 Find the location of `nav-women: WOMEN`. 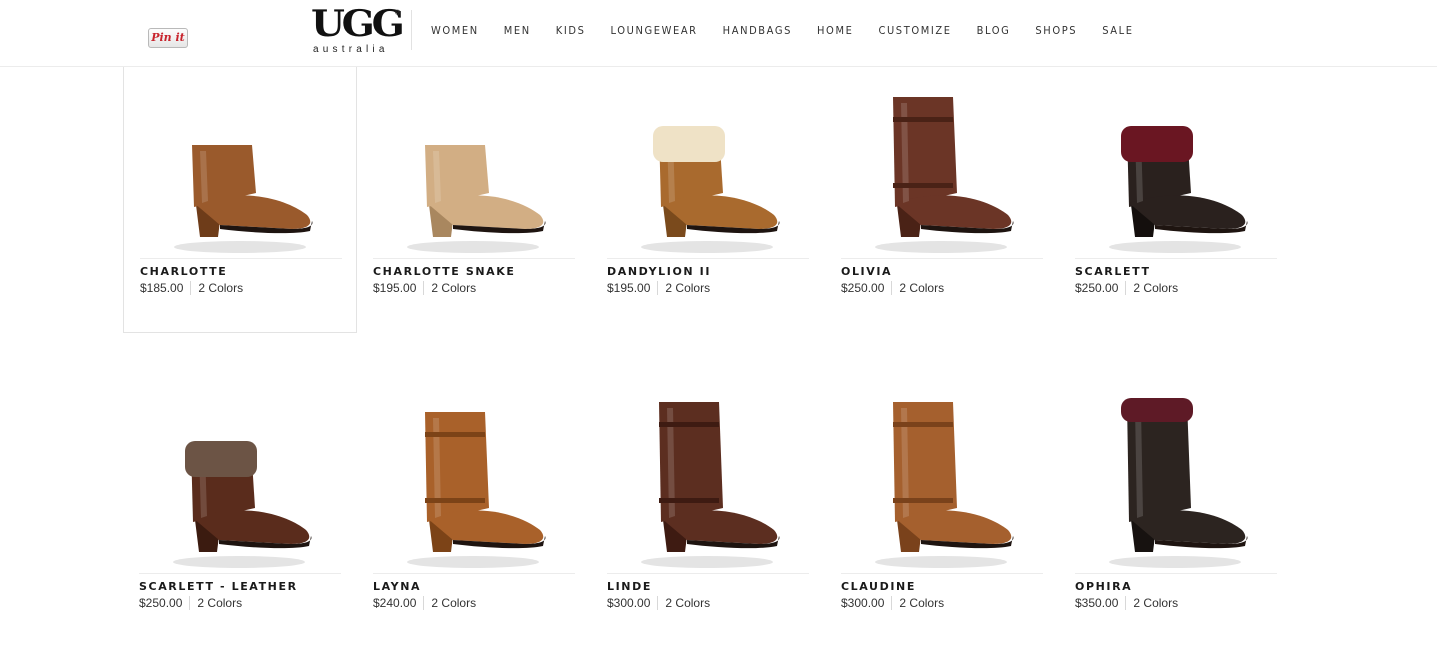

nav-women: WOMEN is located at coordinates (455, 30).